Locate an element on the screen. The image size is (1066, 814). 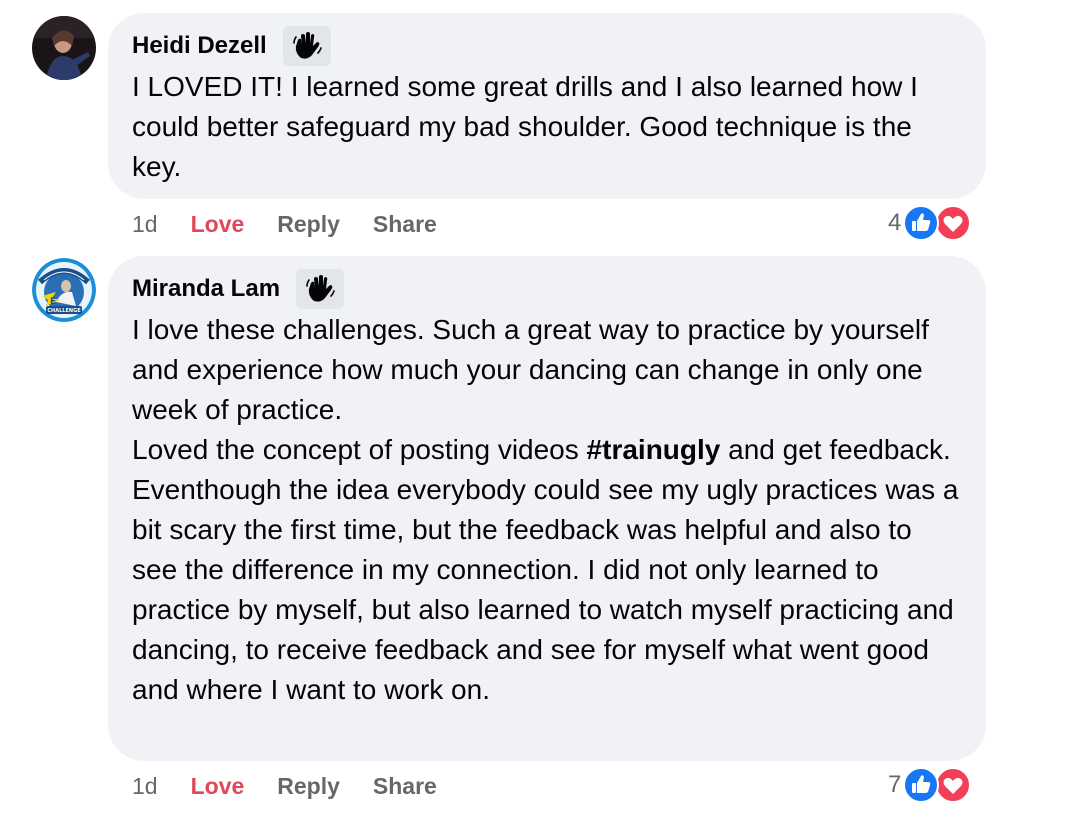
hashtag-link: #trainugly is located at coordinates (654, 449).